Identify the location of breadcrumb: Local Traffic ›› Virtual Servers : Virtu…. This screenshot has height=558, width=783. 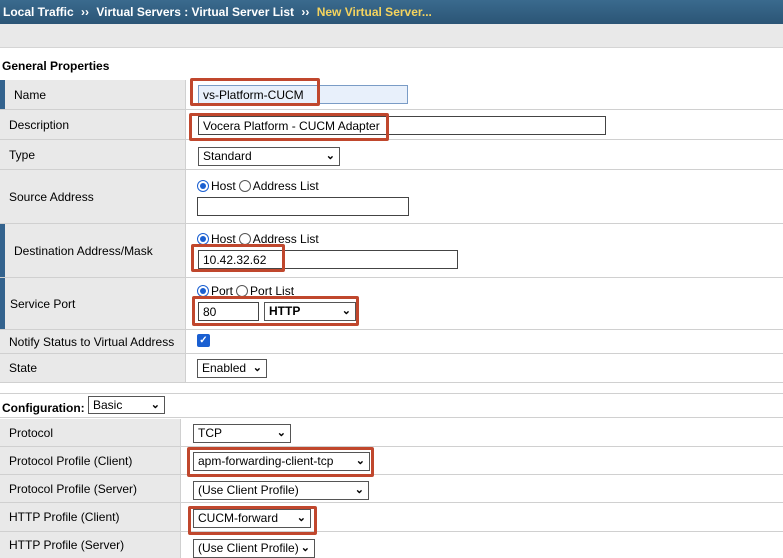
(391, 12).